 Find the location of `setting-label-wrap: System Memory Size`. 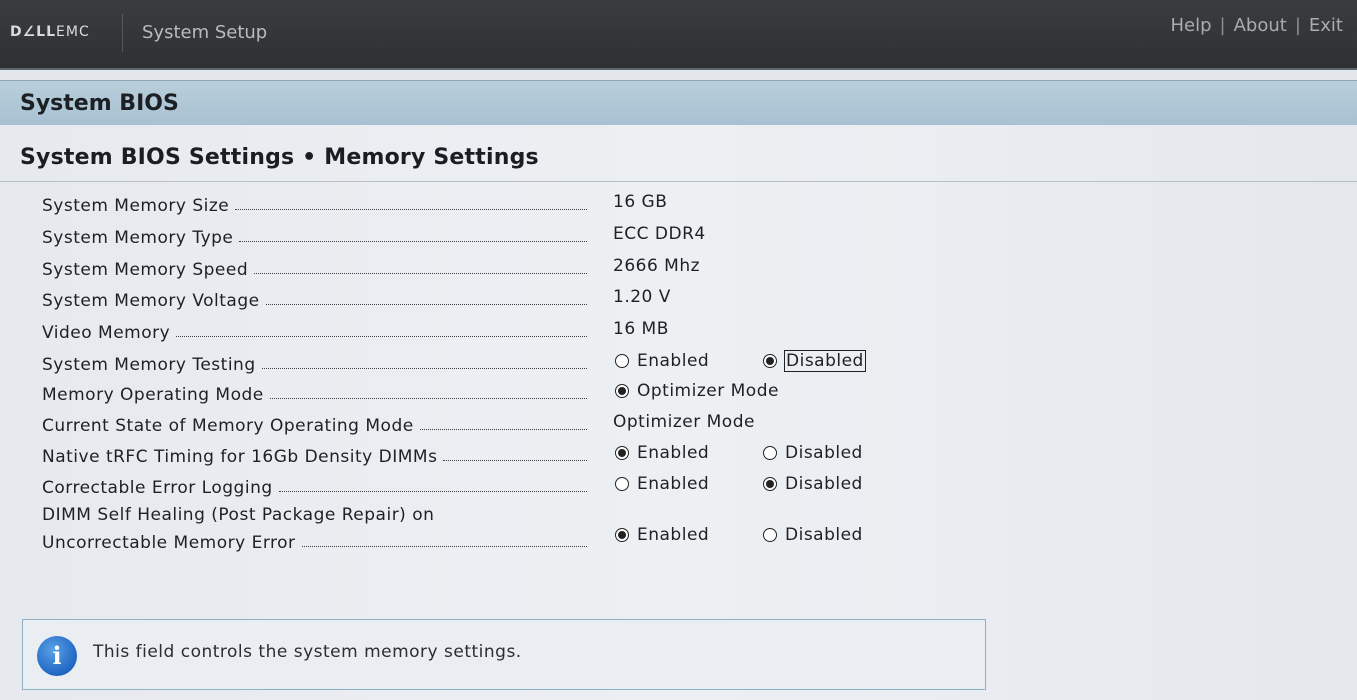

setting-label-wrap: System Memory Size is located at coordinates (314, 204).